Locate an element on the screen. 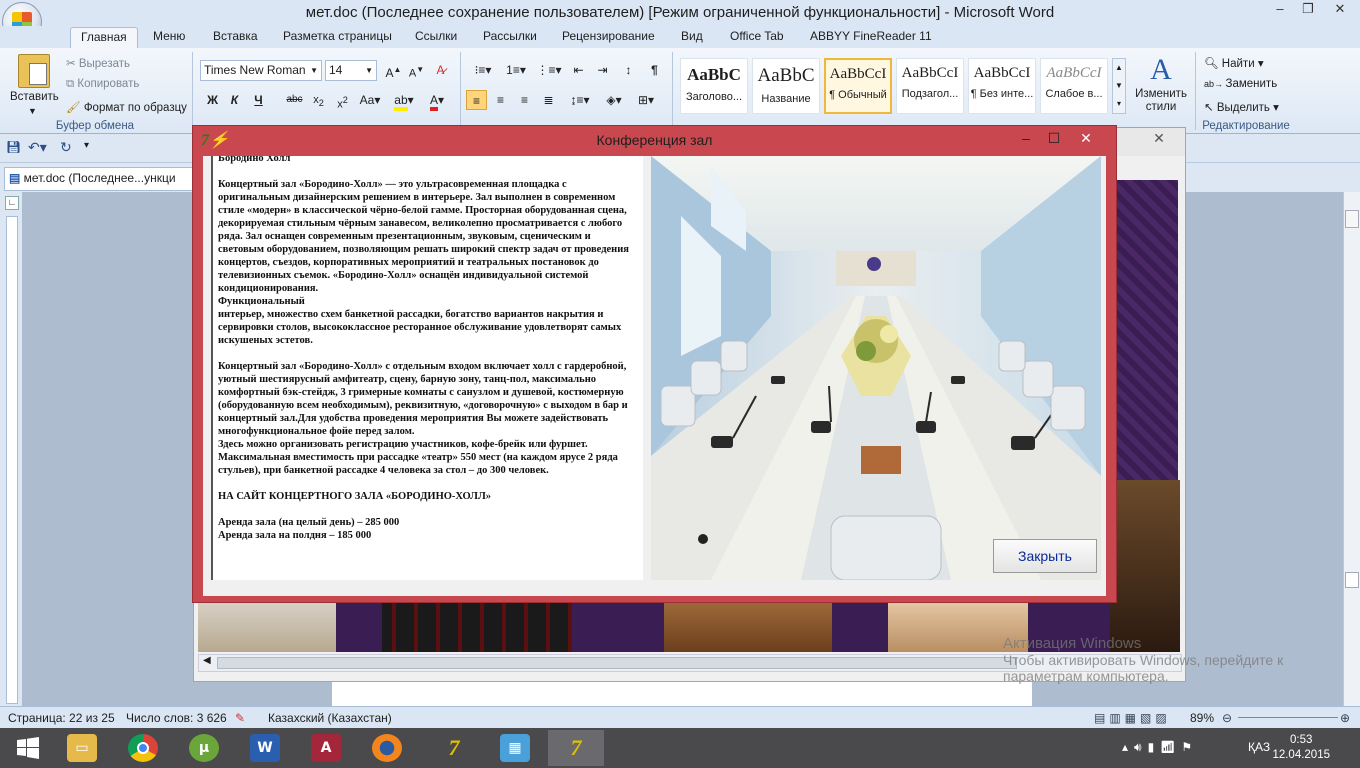 The image size is (1360, 768). format-painter-button: 🖌 Формат по образцу is located at coordinates (126, 107).